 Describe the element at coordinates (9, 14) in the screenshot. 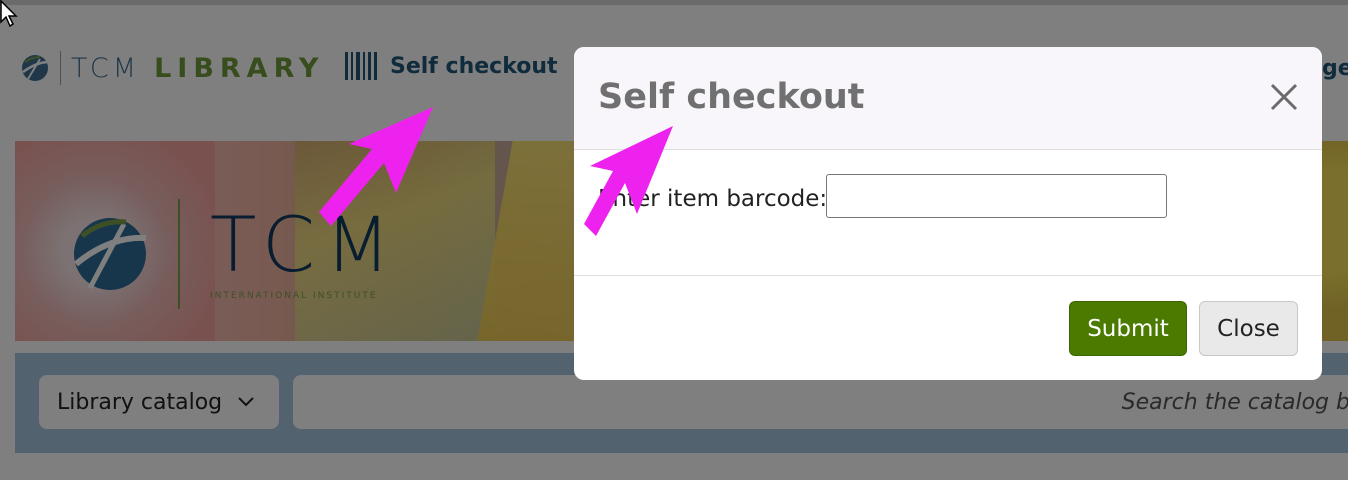

I see `mouse-cursor-icon` at that location.